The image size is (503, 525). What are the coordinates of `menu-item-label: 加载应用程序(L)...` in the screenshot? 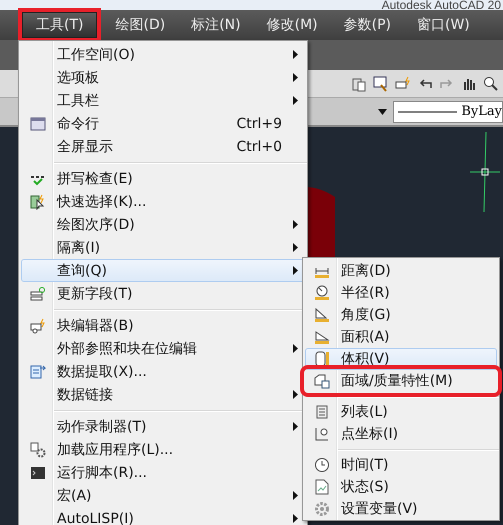 It's located at (115, 449).